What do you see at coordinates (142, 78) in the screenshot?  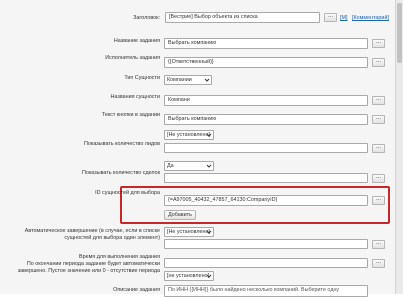 I see `entity-type-label: Тип Сущности` at bounding box center [142, 78].